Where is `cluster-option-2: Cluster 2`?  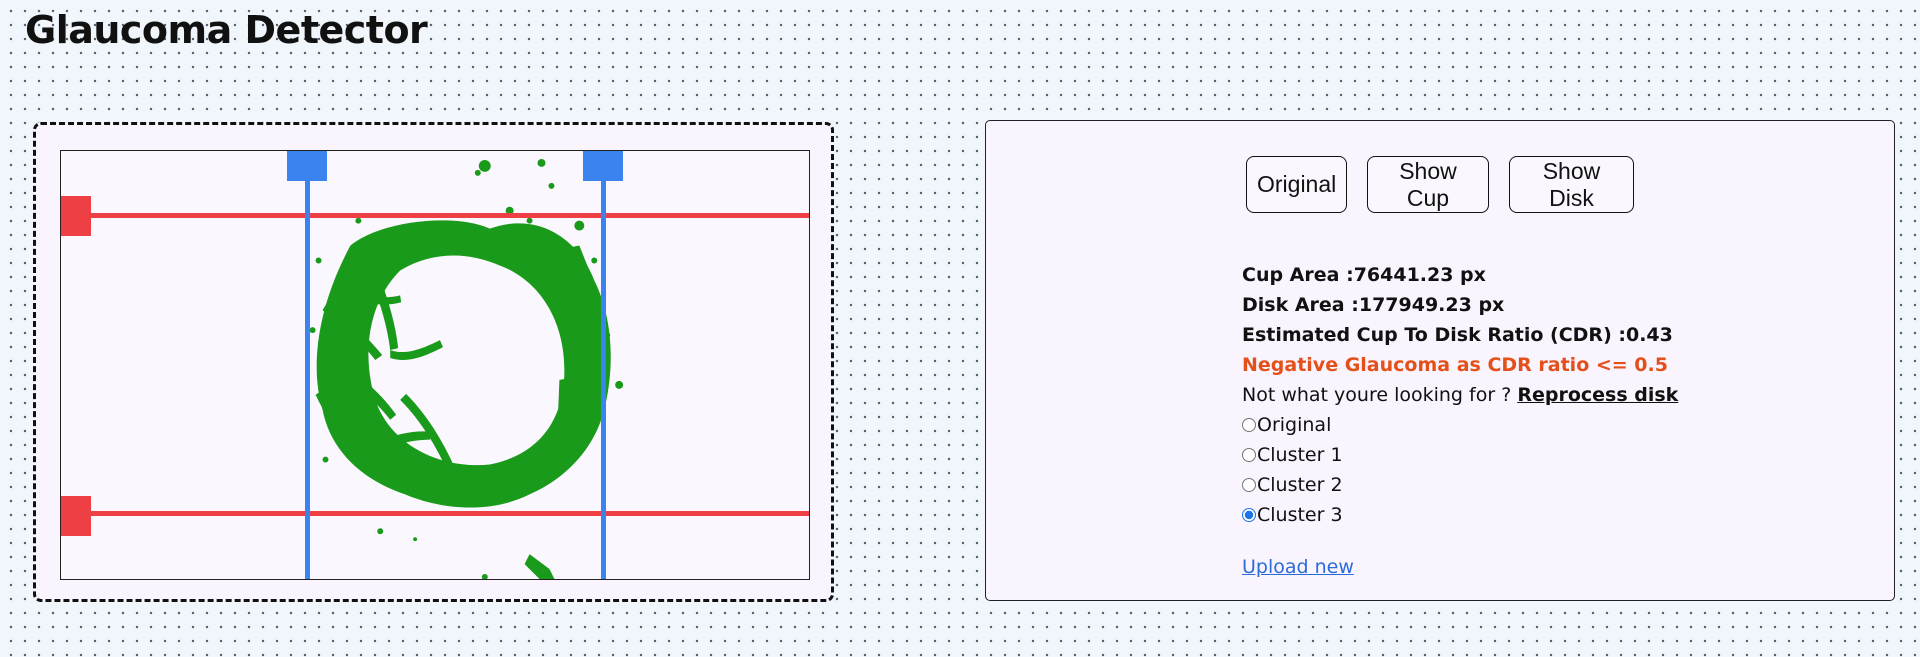
cluster-option-2: Cluster 2 is located at coordinates (1460, 485).